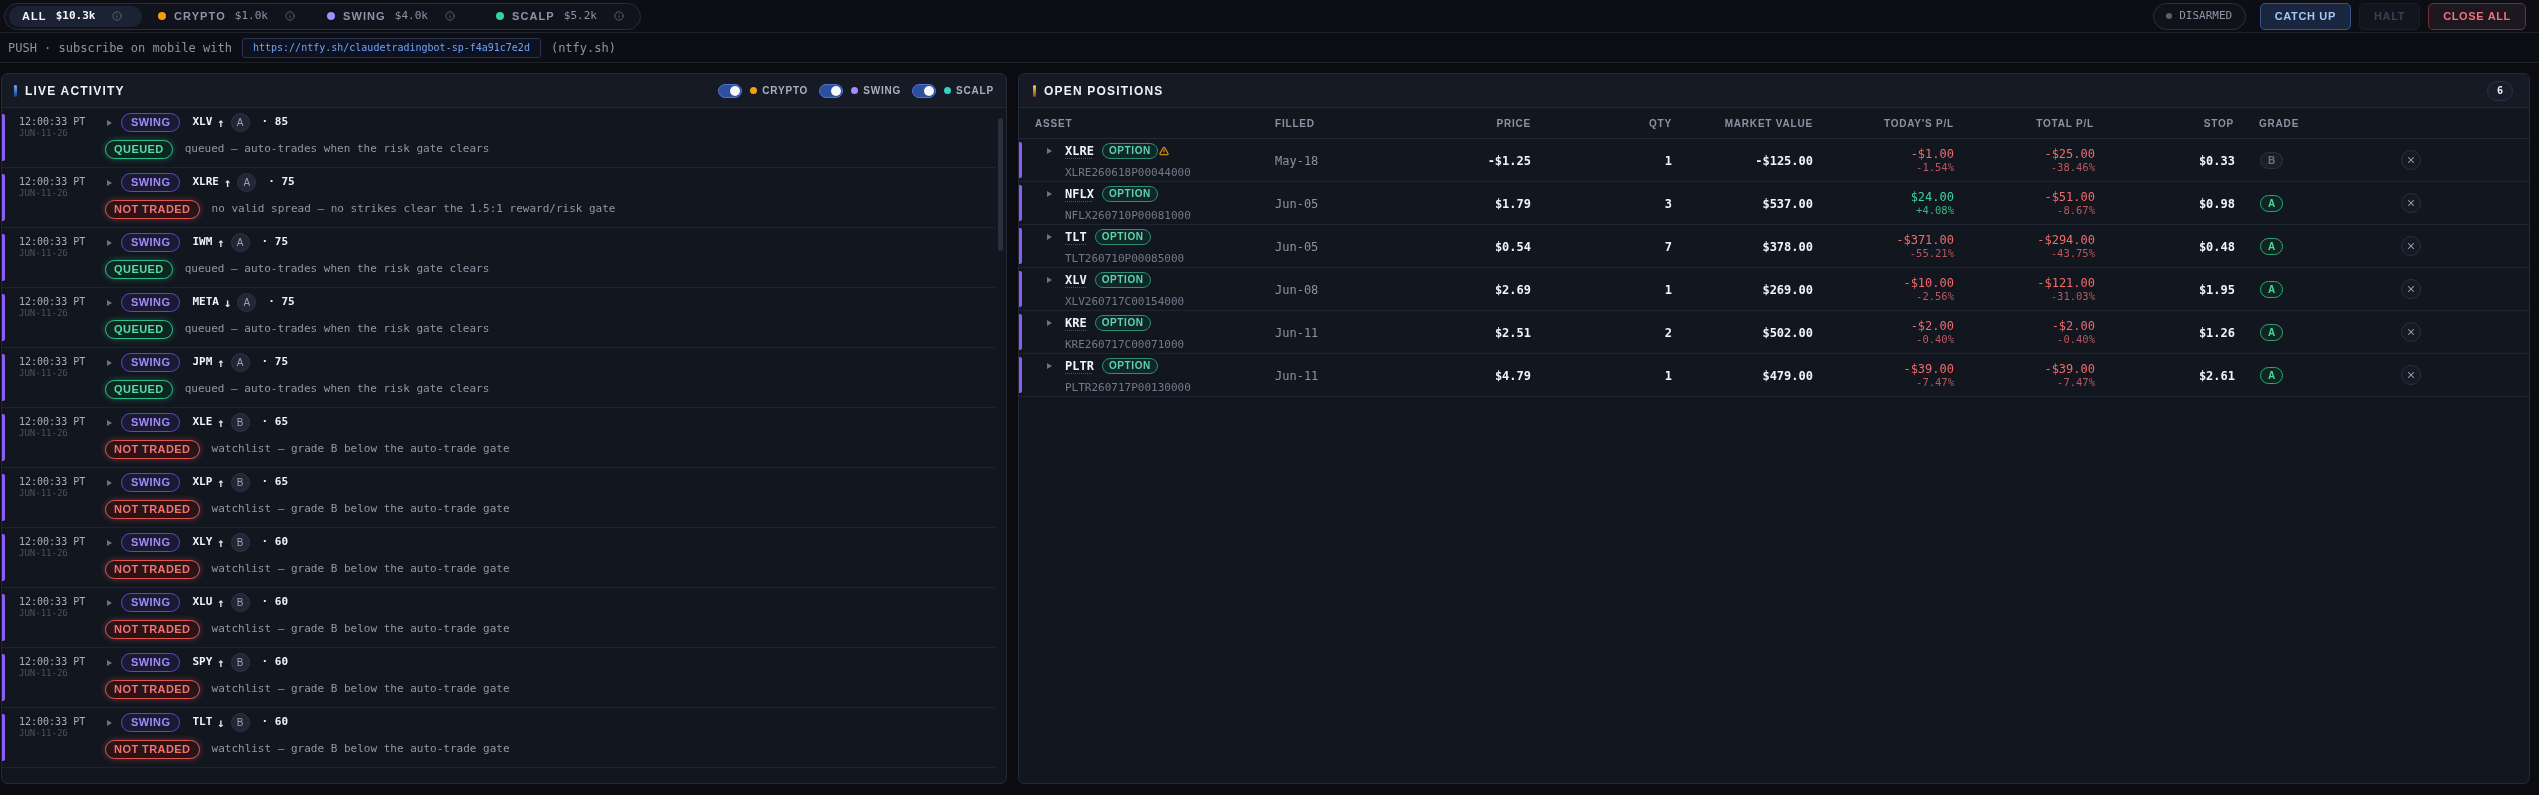 This screenshot has height=795, width=2539. I want to click on contract-symbol: KRE260717C00071000, so click(1125, 345).